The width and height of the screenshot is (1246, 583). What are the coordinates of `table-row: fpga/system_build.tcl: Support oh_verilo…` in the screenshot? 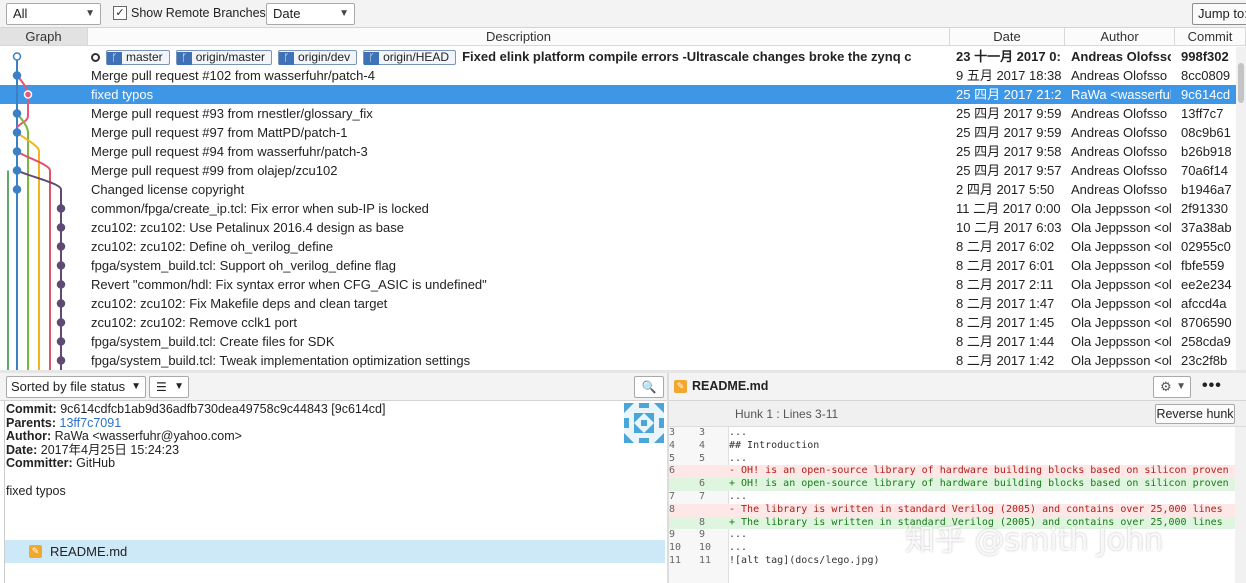 It's located at (618, 265).